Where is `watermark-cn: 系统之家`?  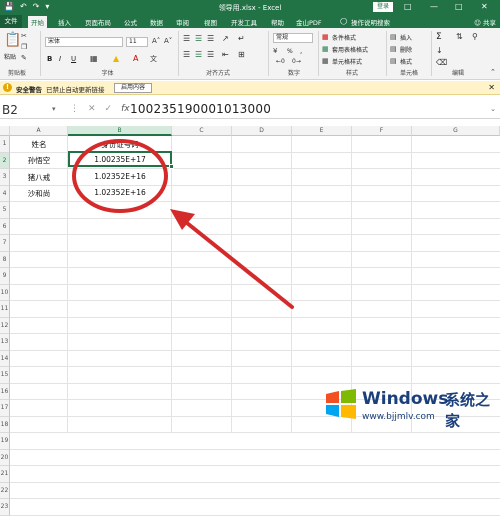 watermark-cn: 系统之家 is located at coordinates (468, 410).